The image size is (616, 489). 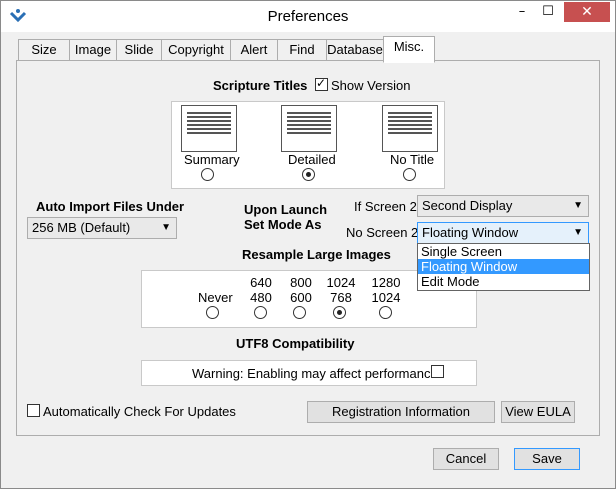 I want to click on tab-alert: Alert, so click(x=254, y=50).